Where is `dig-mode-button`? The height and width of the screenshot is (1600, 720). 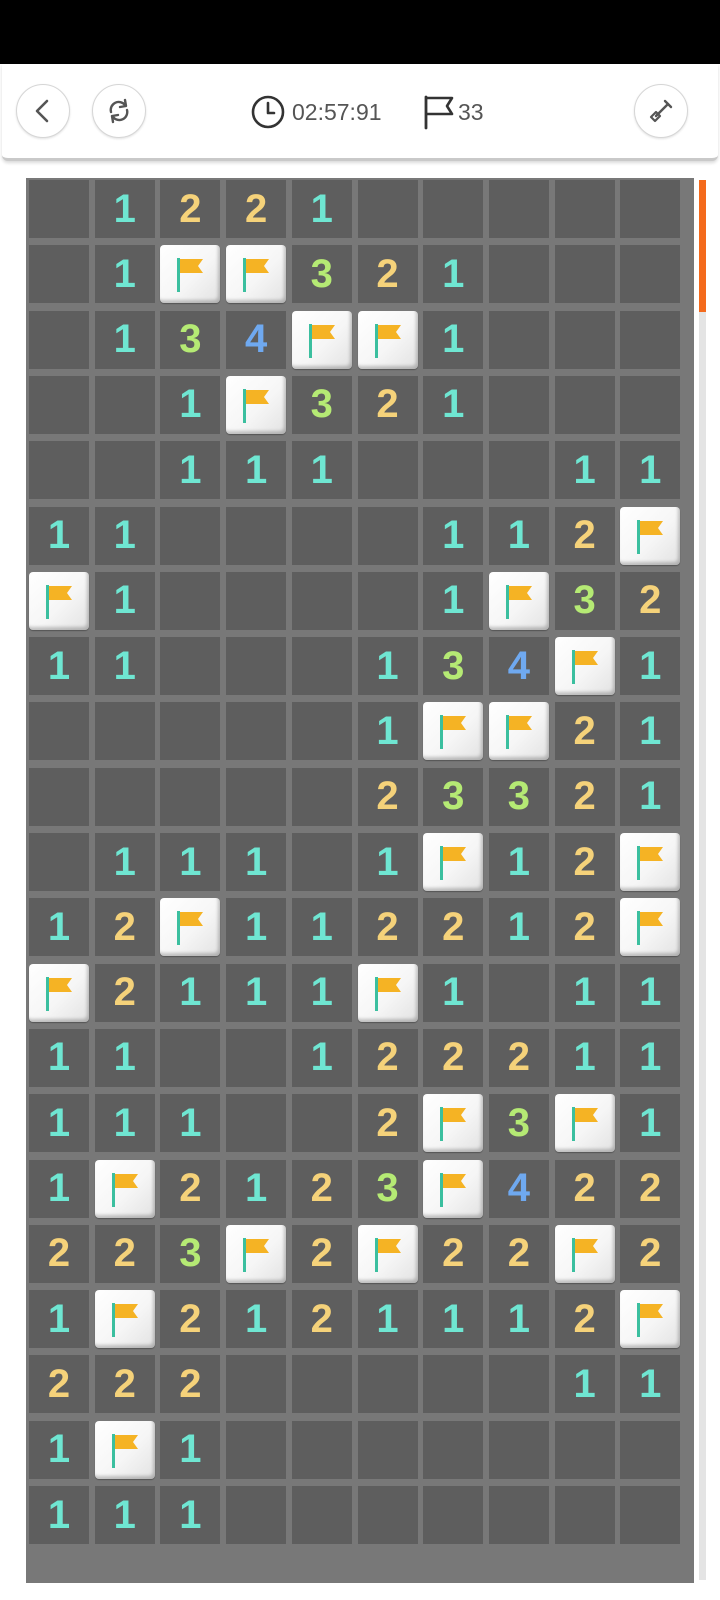 dig-mode-button is located at coordinates (661, 111).